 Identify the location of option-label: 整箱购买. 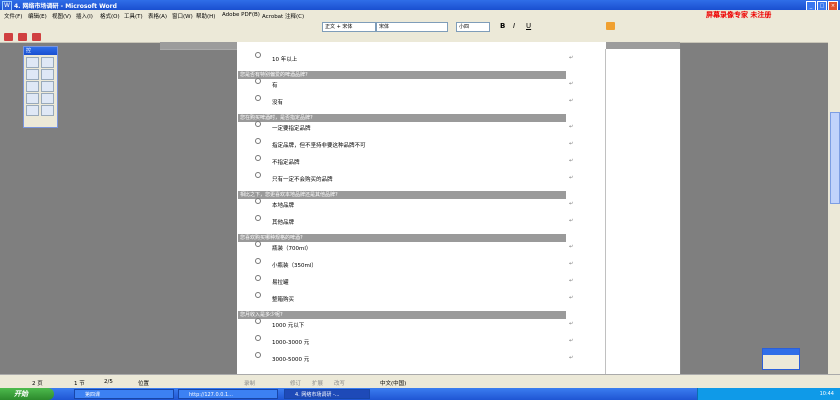
(283, 300).